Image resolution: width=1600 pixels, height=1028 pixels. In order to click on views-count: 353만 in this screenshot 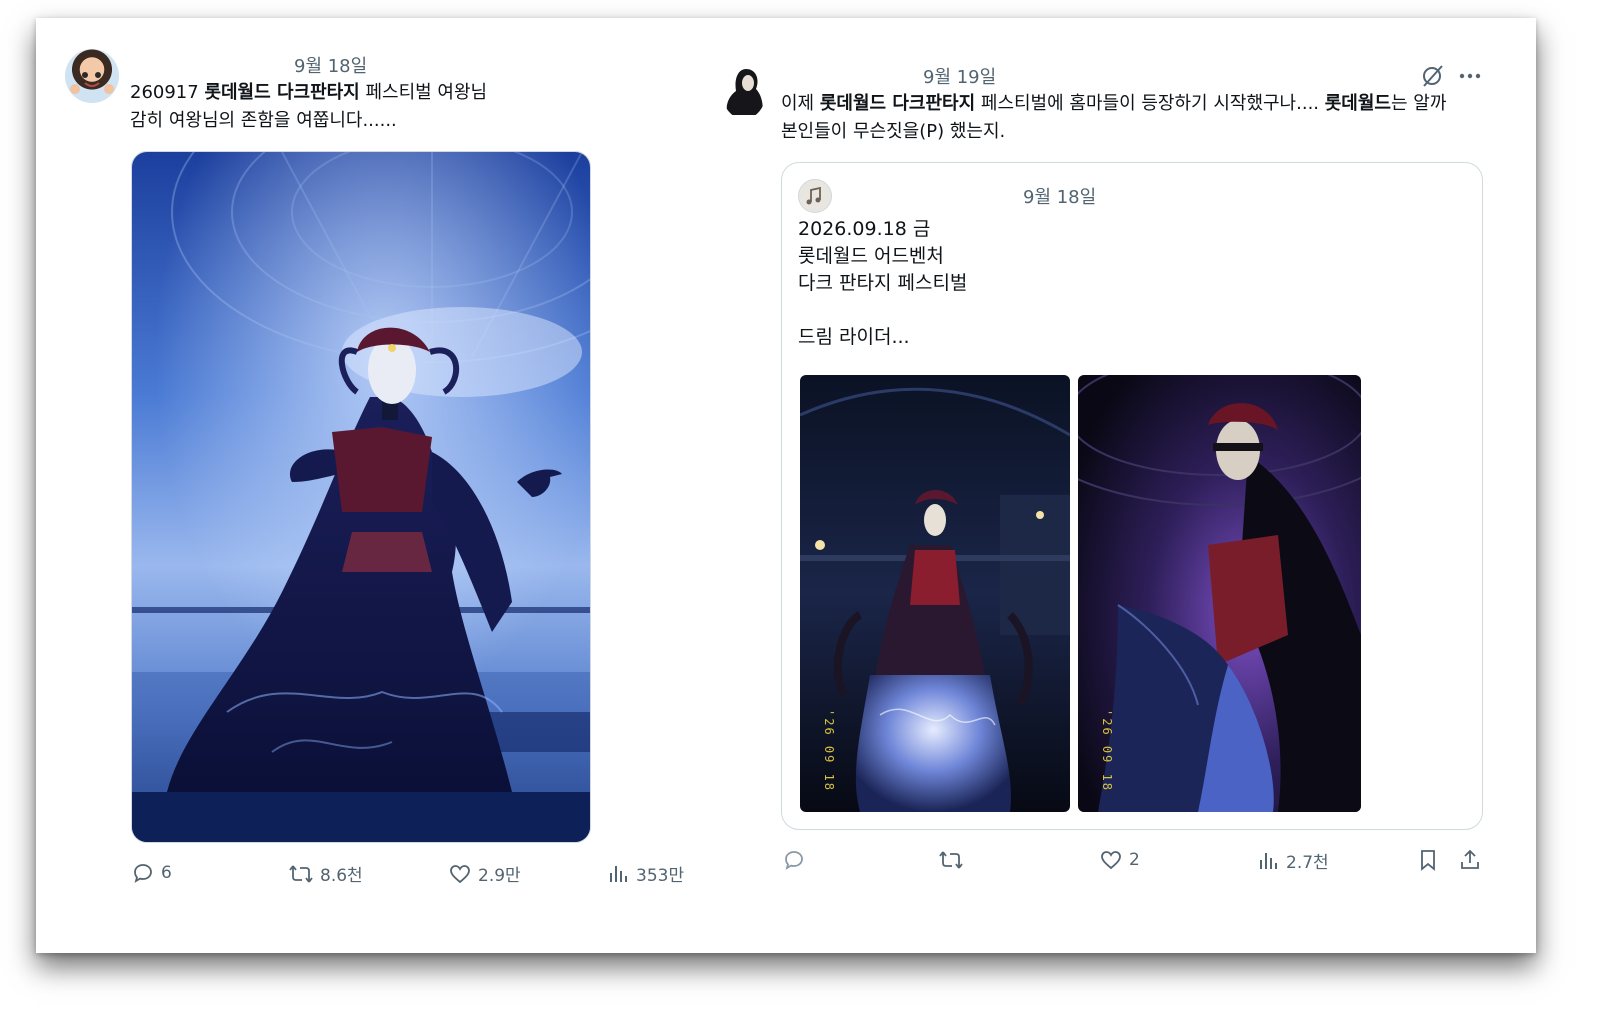, I will do `click(660, 876)`.